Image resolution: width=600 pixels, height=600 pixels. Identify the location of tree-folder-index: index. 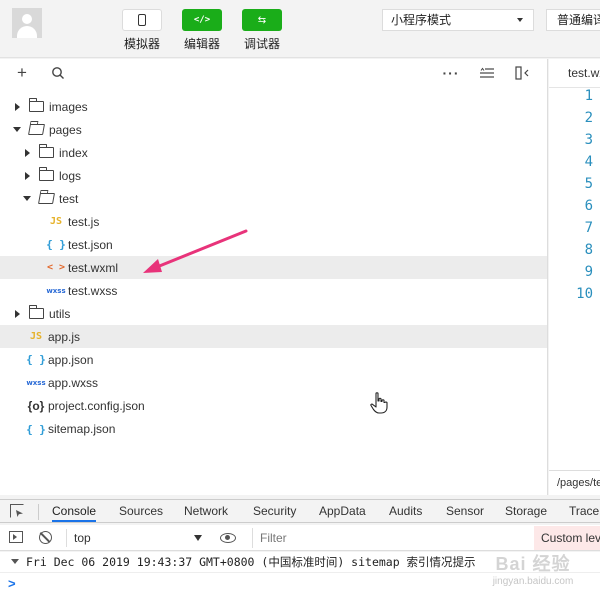
(273, 152).